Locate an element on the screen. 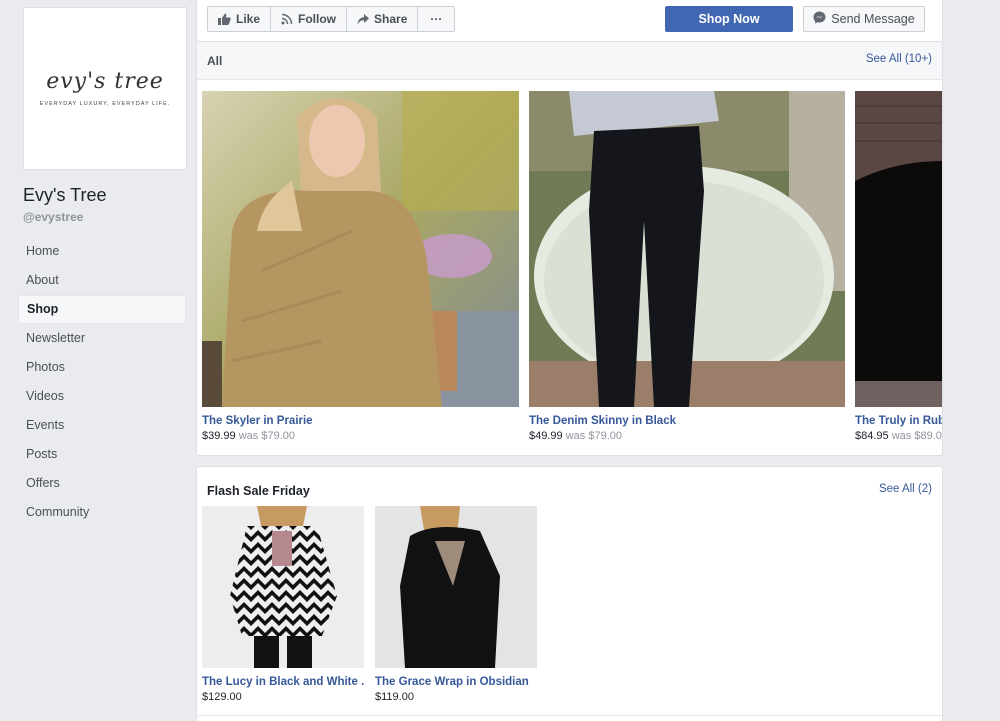 The height and width of the screenshot is (721, 1000). like-label: Like is located at coordinates (248, 19).